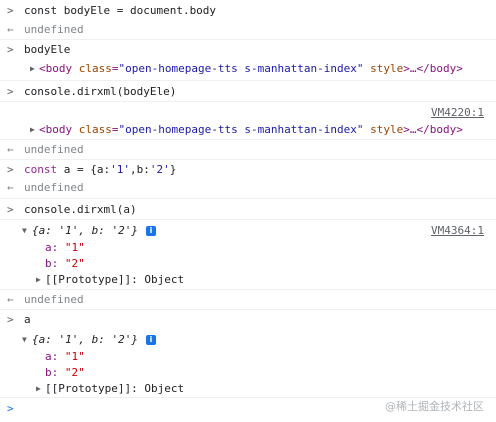 The image size is (496, 422). I want to click on console-input-row: > const bodyEle = document.body, so click(248, 10).